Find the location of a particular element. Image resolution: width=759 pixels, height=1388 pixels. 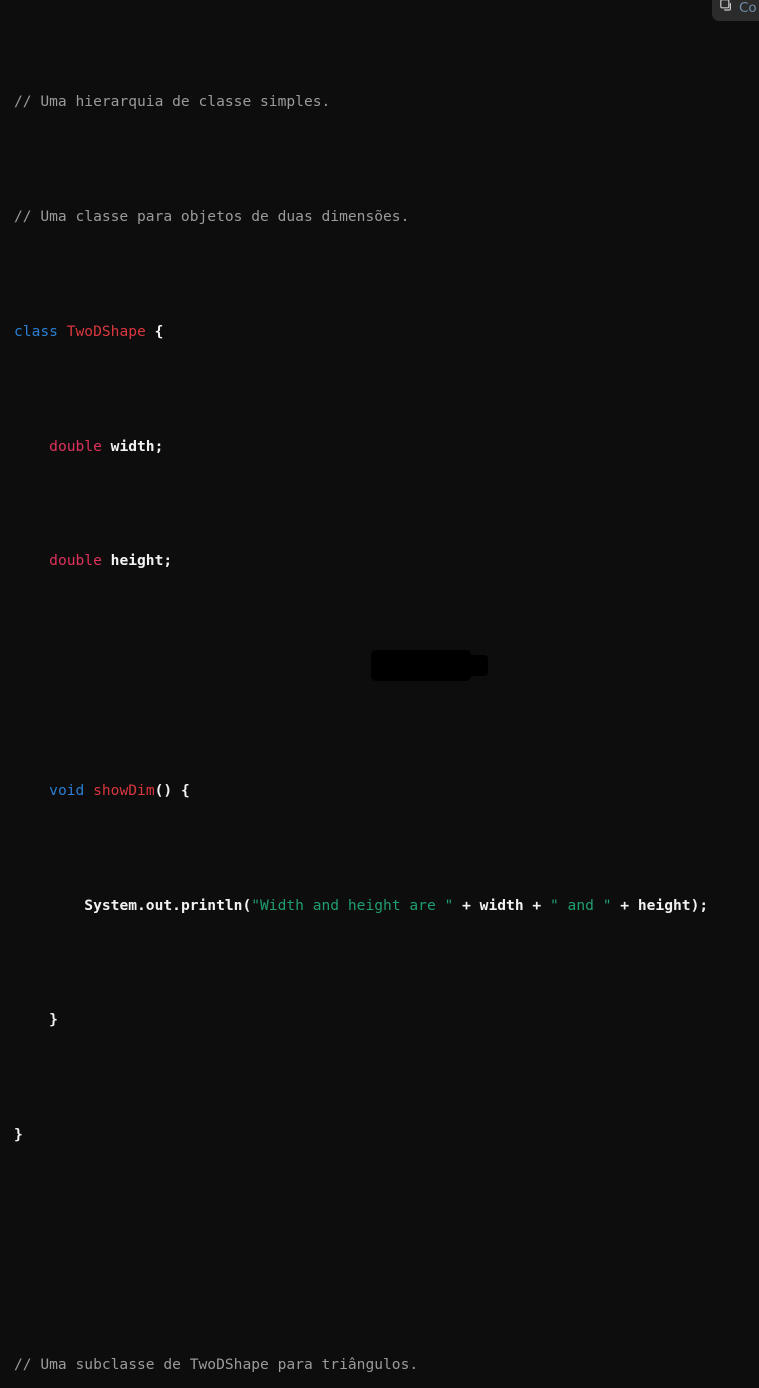

keyword-class: class is located at coordinates (36, 331).